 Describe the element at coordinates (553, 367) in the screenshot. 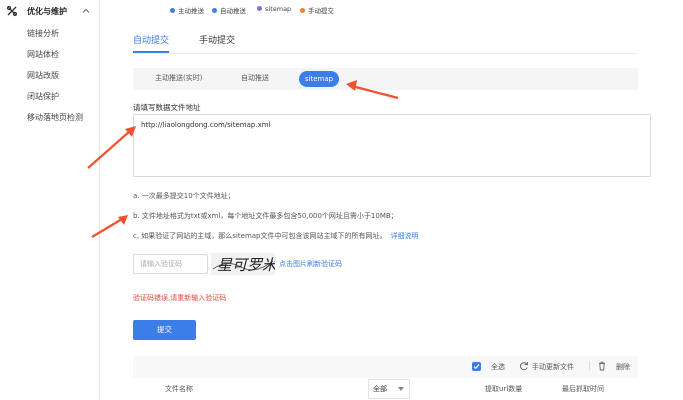

I see `manual-update-button: 手动更新文件` at that location.